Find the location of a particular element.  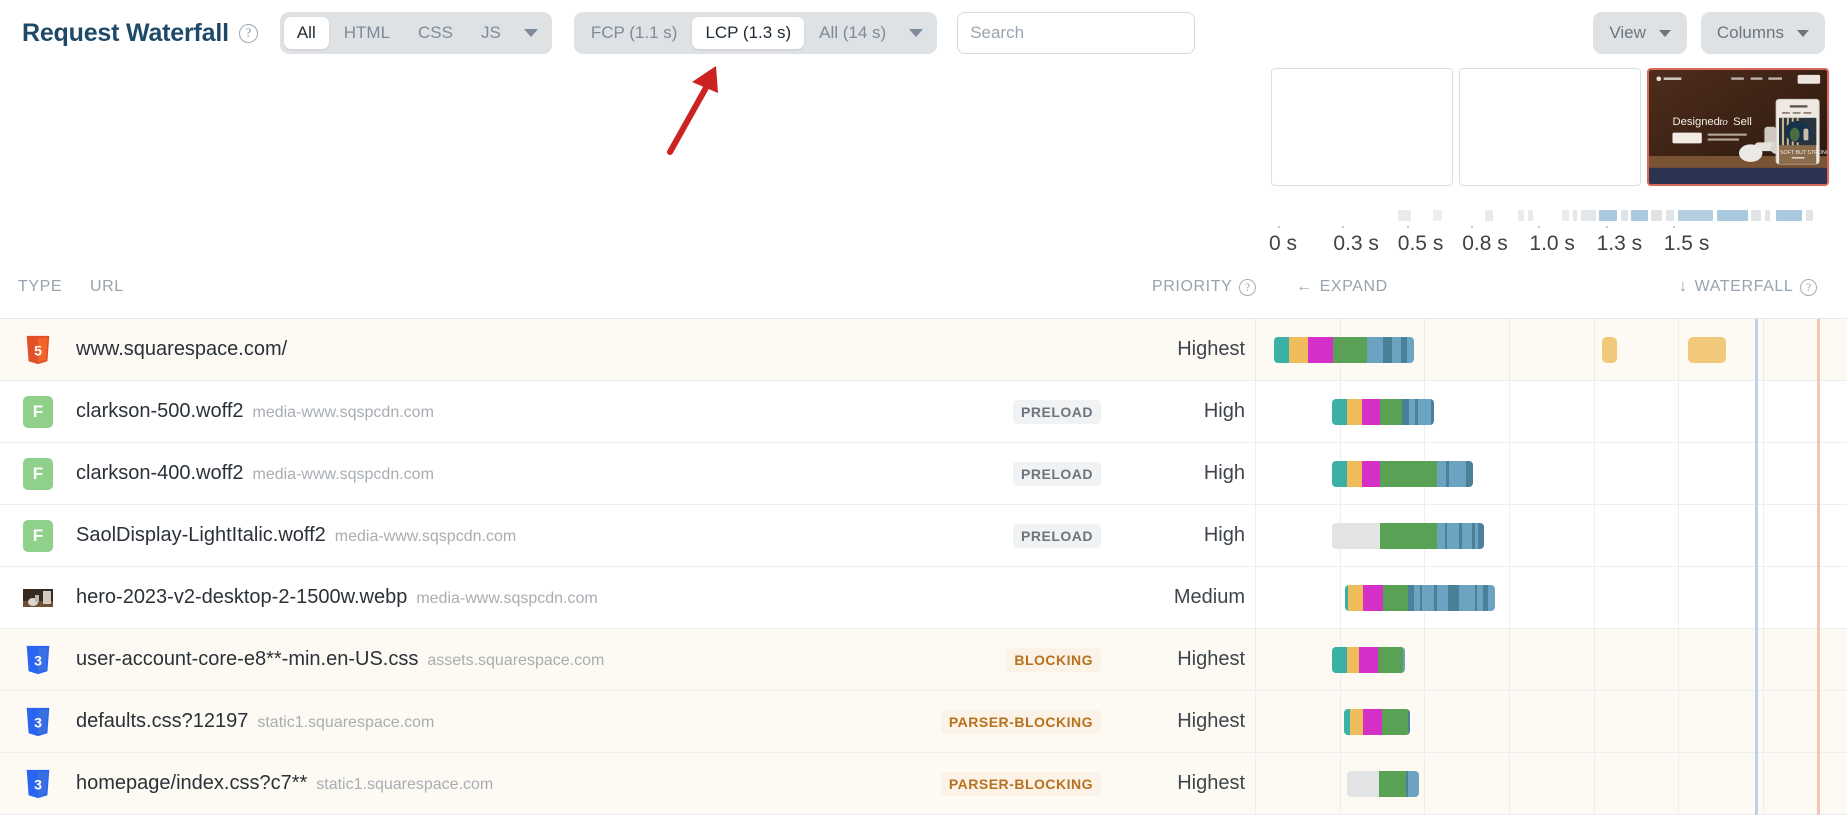

row-filename: clarkson-400.woff2 is located at coordinates (160, 473).